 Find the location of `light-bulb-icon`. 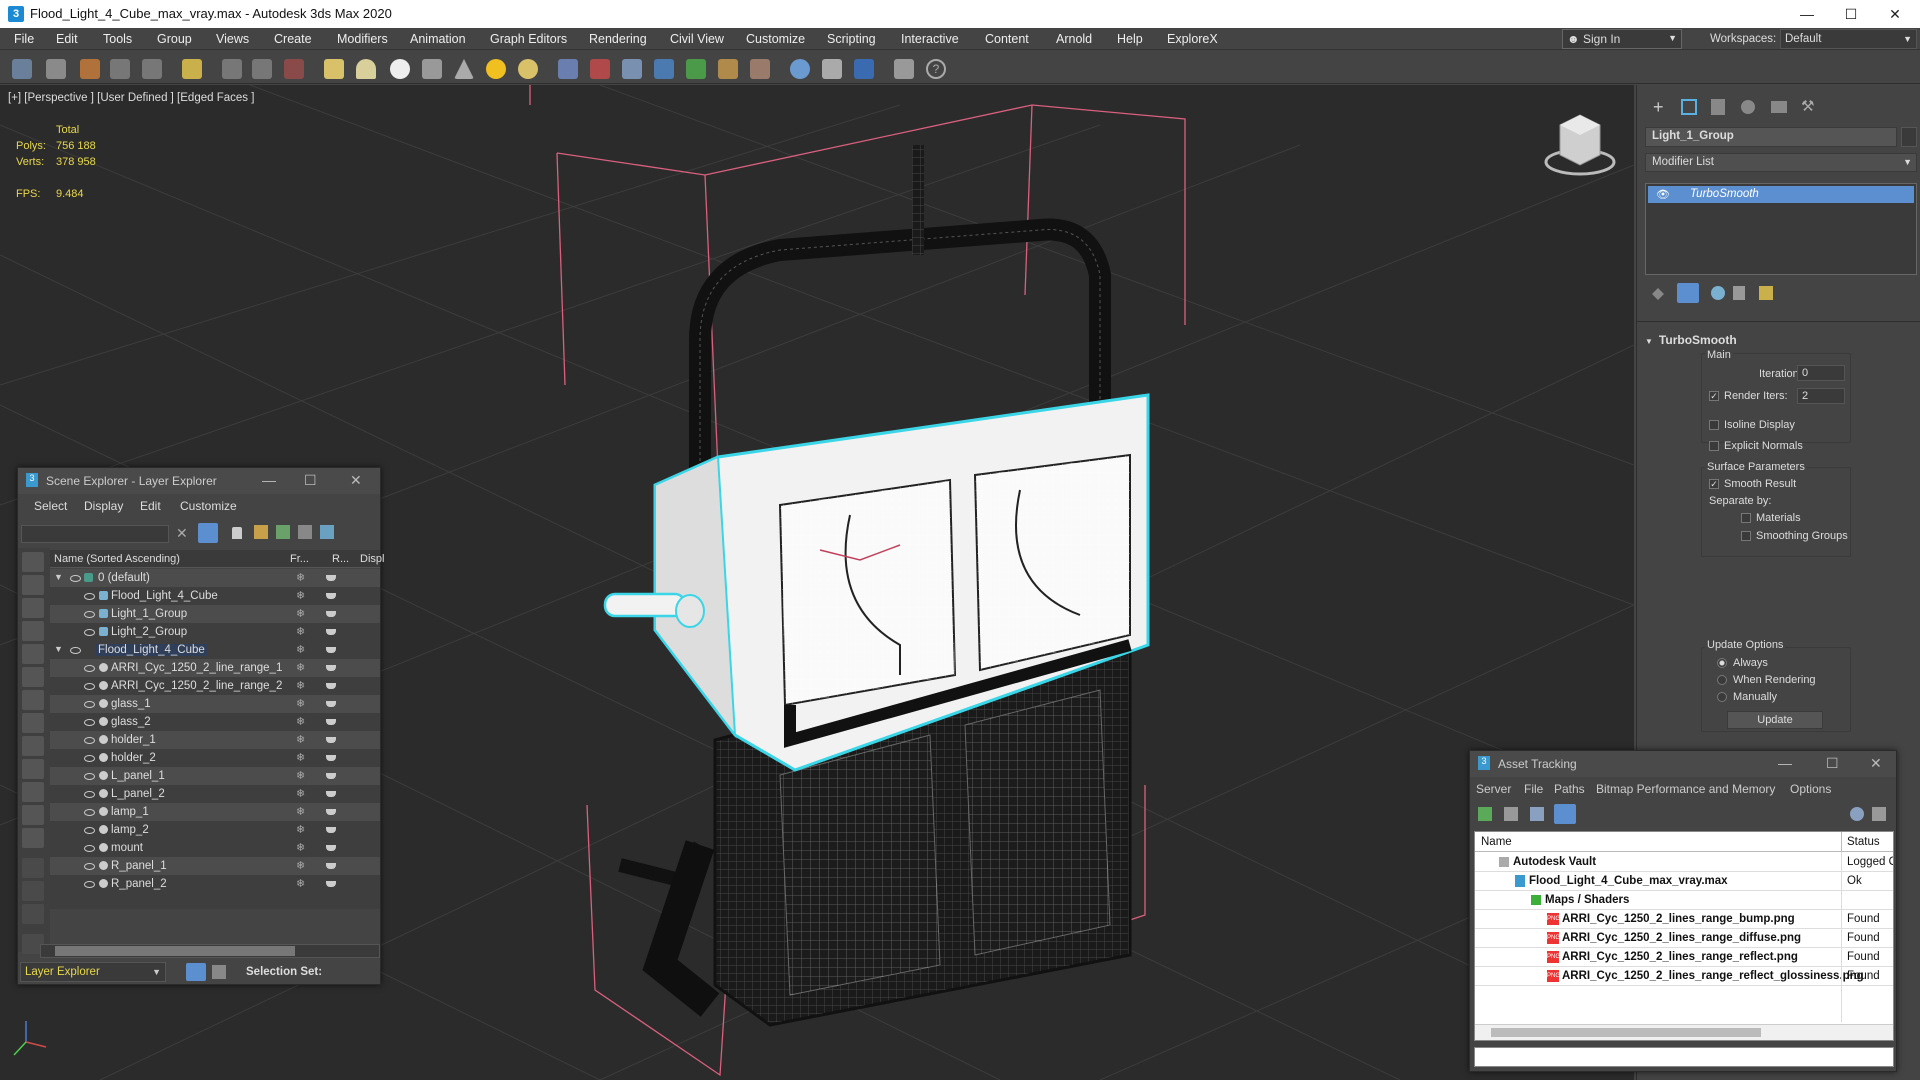

light-bulb-icon is located at coordinates (192, 69).